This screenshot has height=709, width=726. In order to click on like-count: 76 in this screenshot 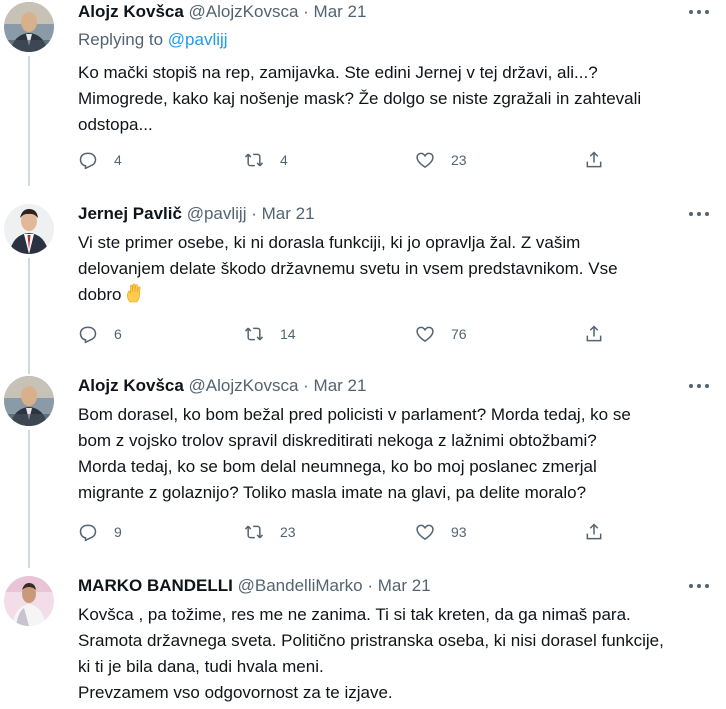, I will do `click(459, 334)`.